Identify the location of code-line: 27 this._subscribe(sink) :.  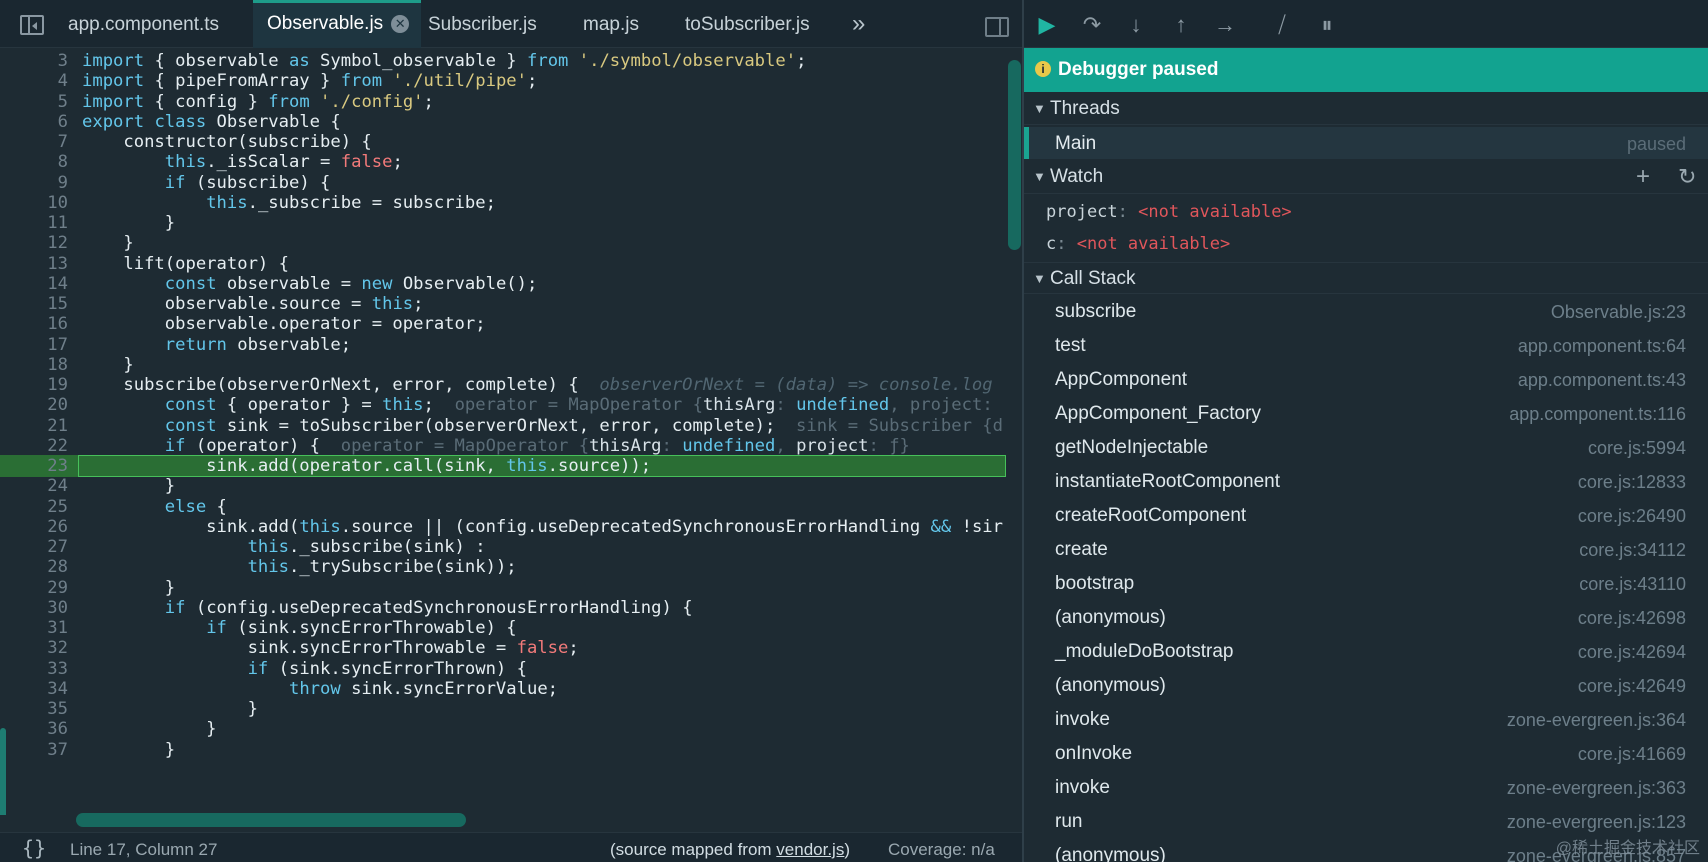
(503, 547).